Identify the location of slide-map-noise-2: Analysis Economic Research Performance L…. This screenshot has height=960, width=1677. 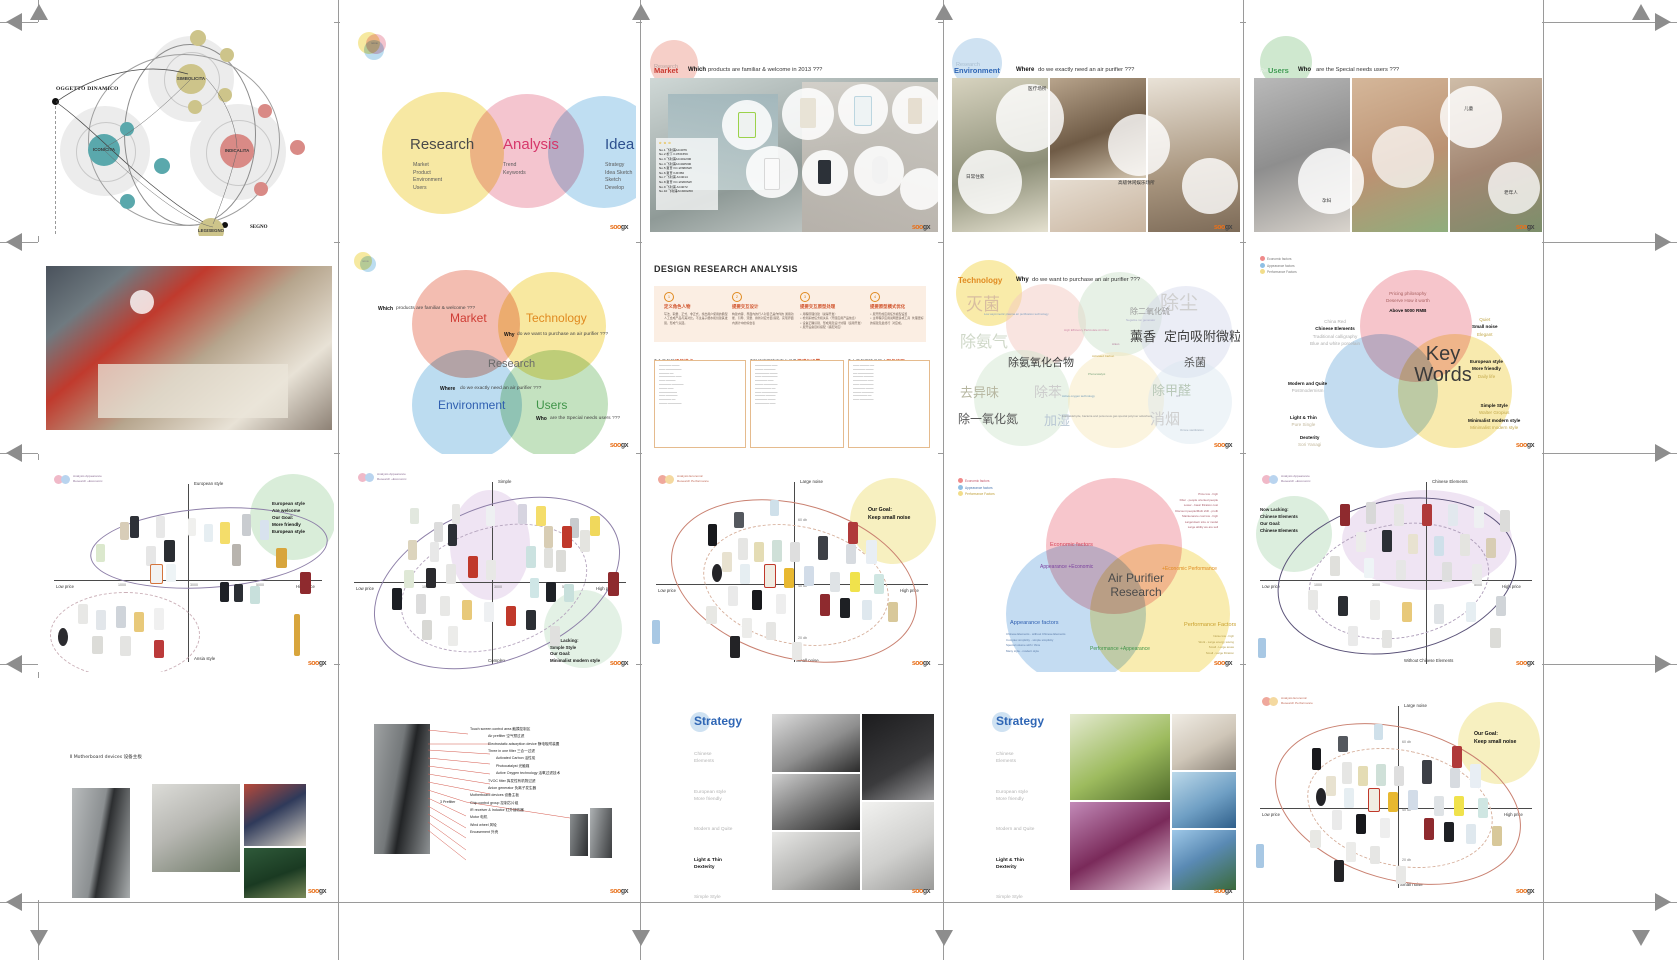
(1394, 789).